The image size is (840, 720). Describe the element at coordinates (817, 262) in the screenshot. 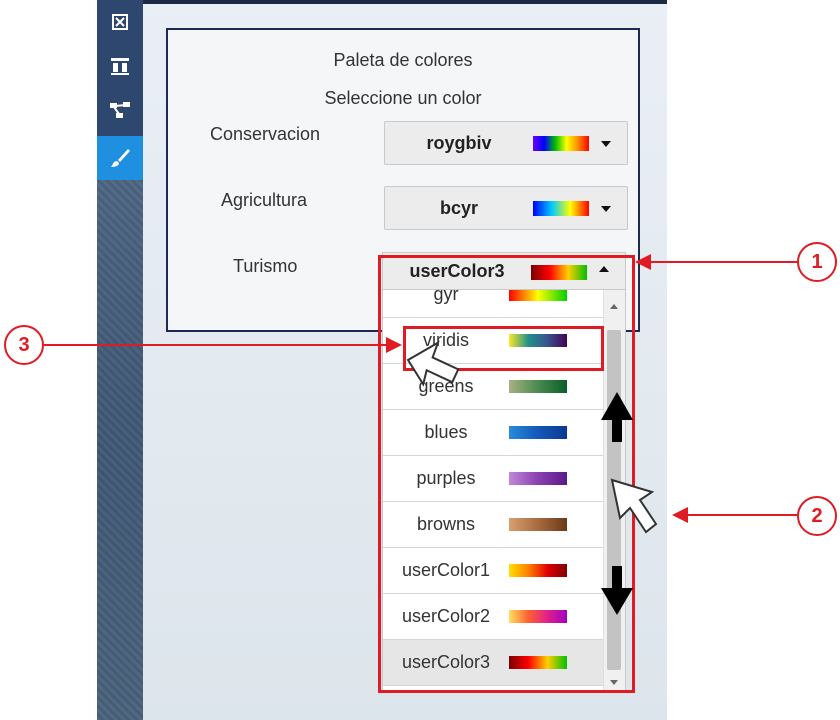

I see `callout-1: 1` at that location.